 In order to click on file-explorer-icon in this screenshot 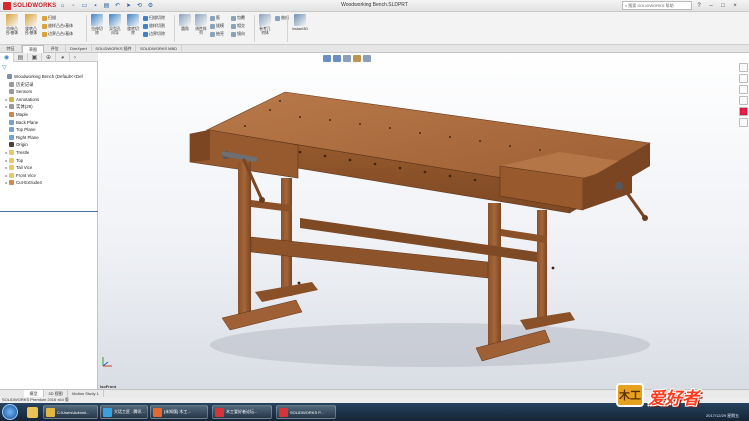, I will do `click(743, 89)`.